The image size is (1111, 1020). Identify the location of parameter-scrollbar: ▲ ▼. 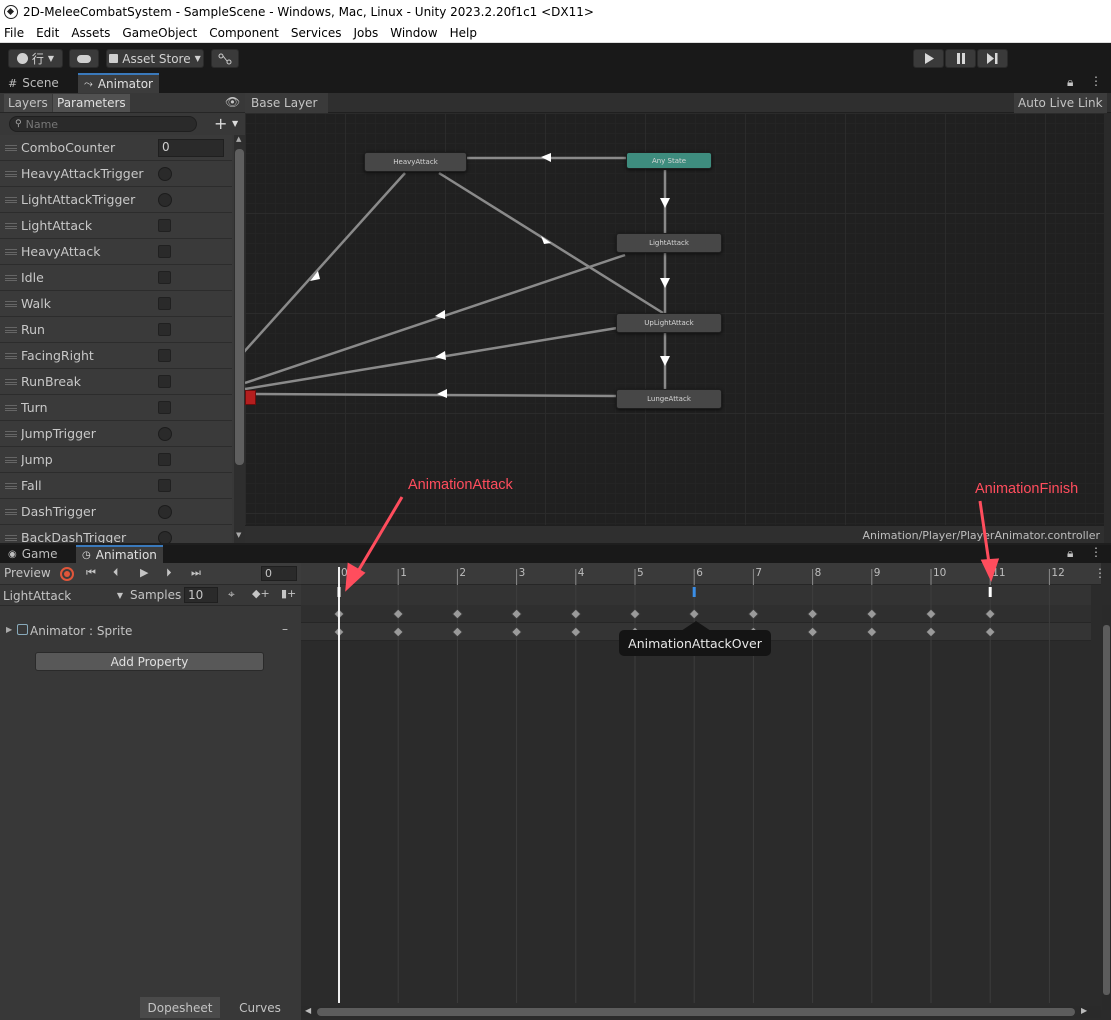
(239, 339).